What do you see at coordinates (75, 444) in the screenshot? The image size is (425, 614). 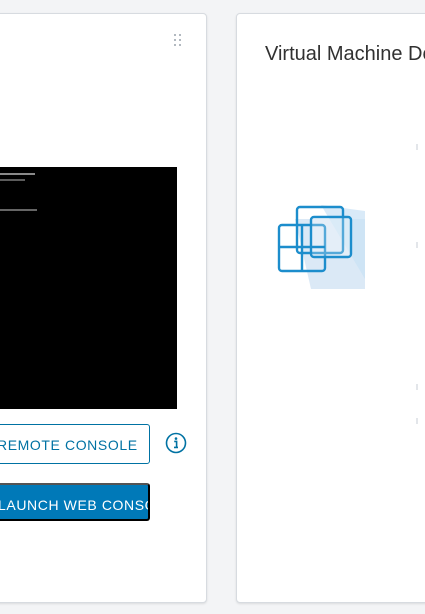 I see `remote-console-button: REMOTE CONSOLE` at bounding box center [75, 444].